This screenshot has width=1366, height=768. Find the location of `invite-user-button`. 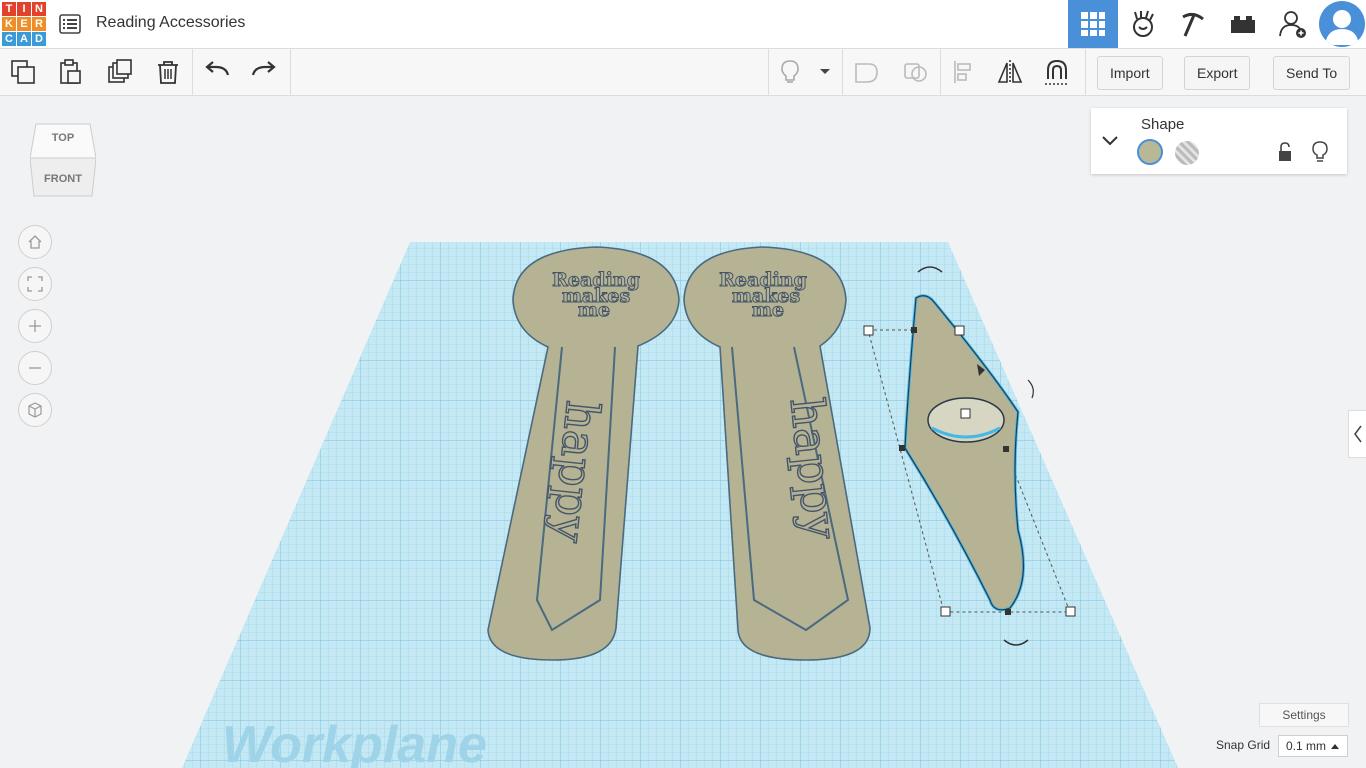

invite-user-button is located at coordinates (1293, 24).